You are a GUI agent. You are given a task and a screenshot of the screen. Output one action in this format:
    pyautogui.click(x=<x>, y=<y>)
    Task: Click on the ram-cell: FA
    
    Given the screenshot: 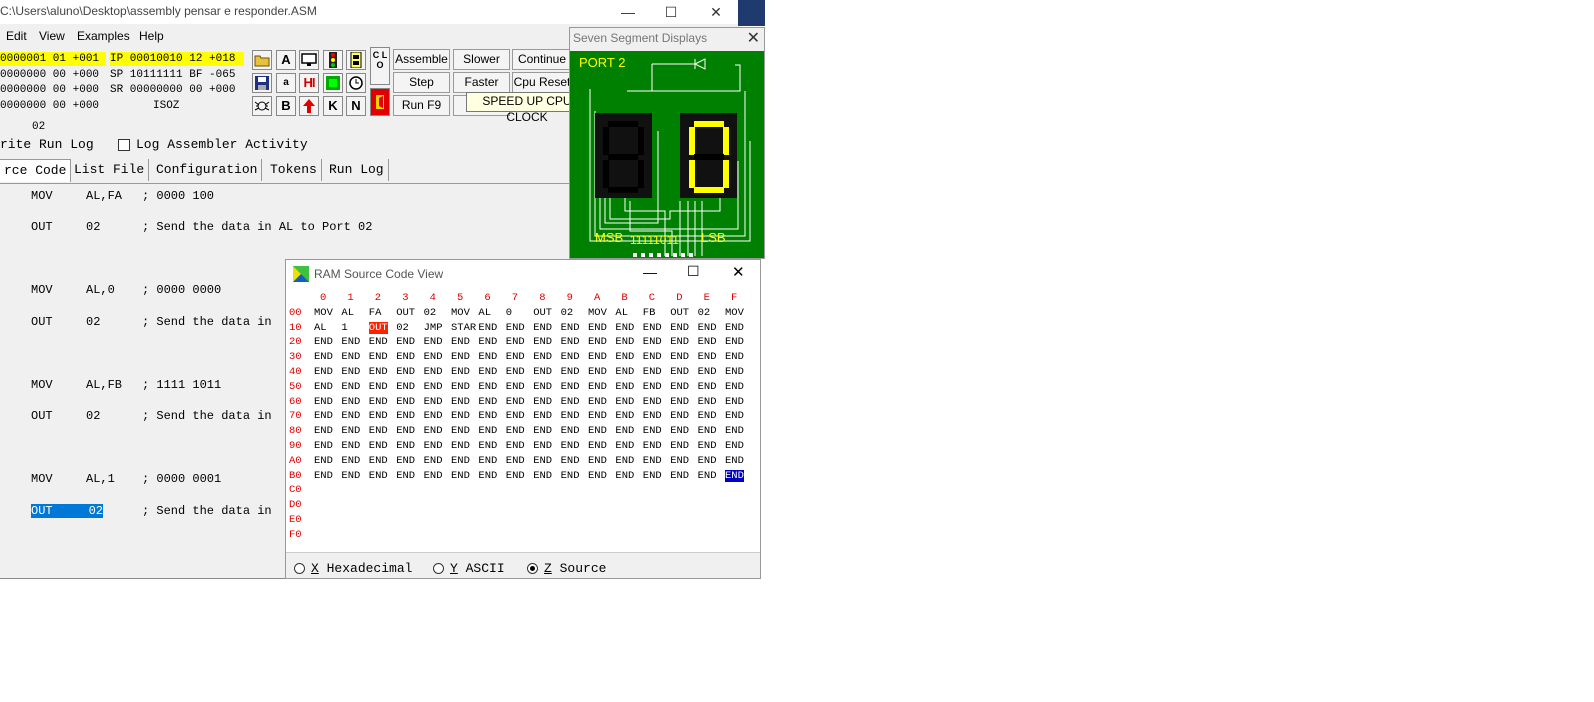 What is the action you would take?
    pyautogui.click(x=375, y=312)
    